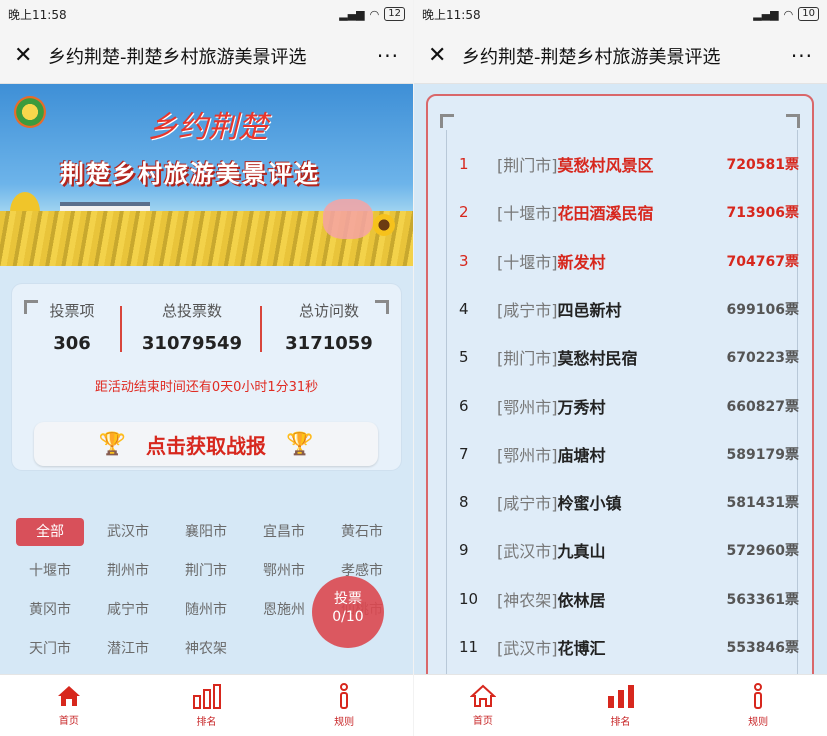 This screenshot has width=827, height=736. What do you see at coordinates (629, 502) in the screenshot?
I see `ranking-row: 8 [咸宁市] 柃蜜小镇 581431票` at bounding box center [629, 502].